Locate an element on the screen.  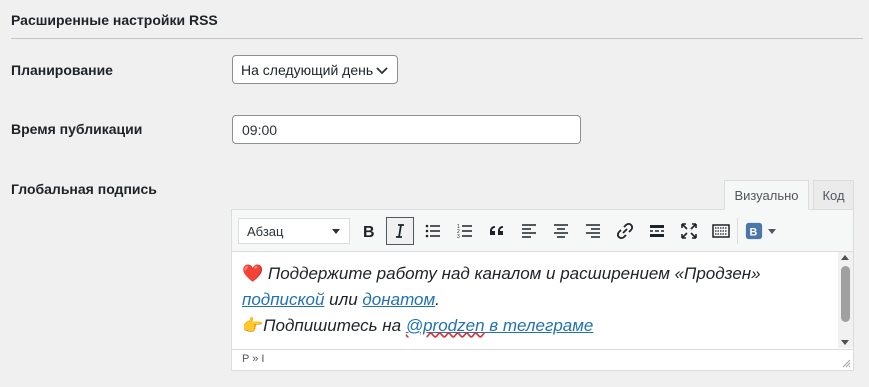
svg-text: 3 is located at coordinates (458, 237).